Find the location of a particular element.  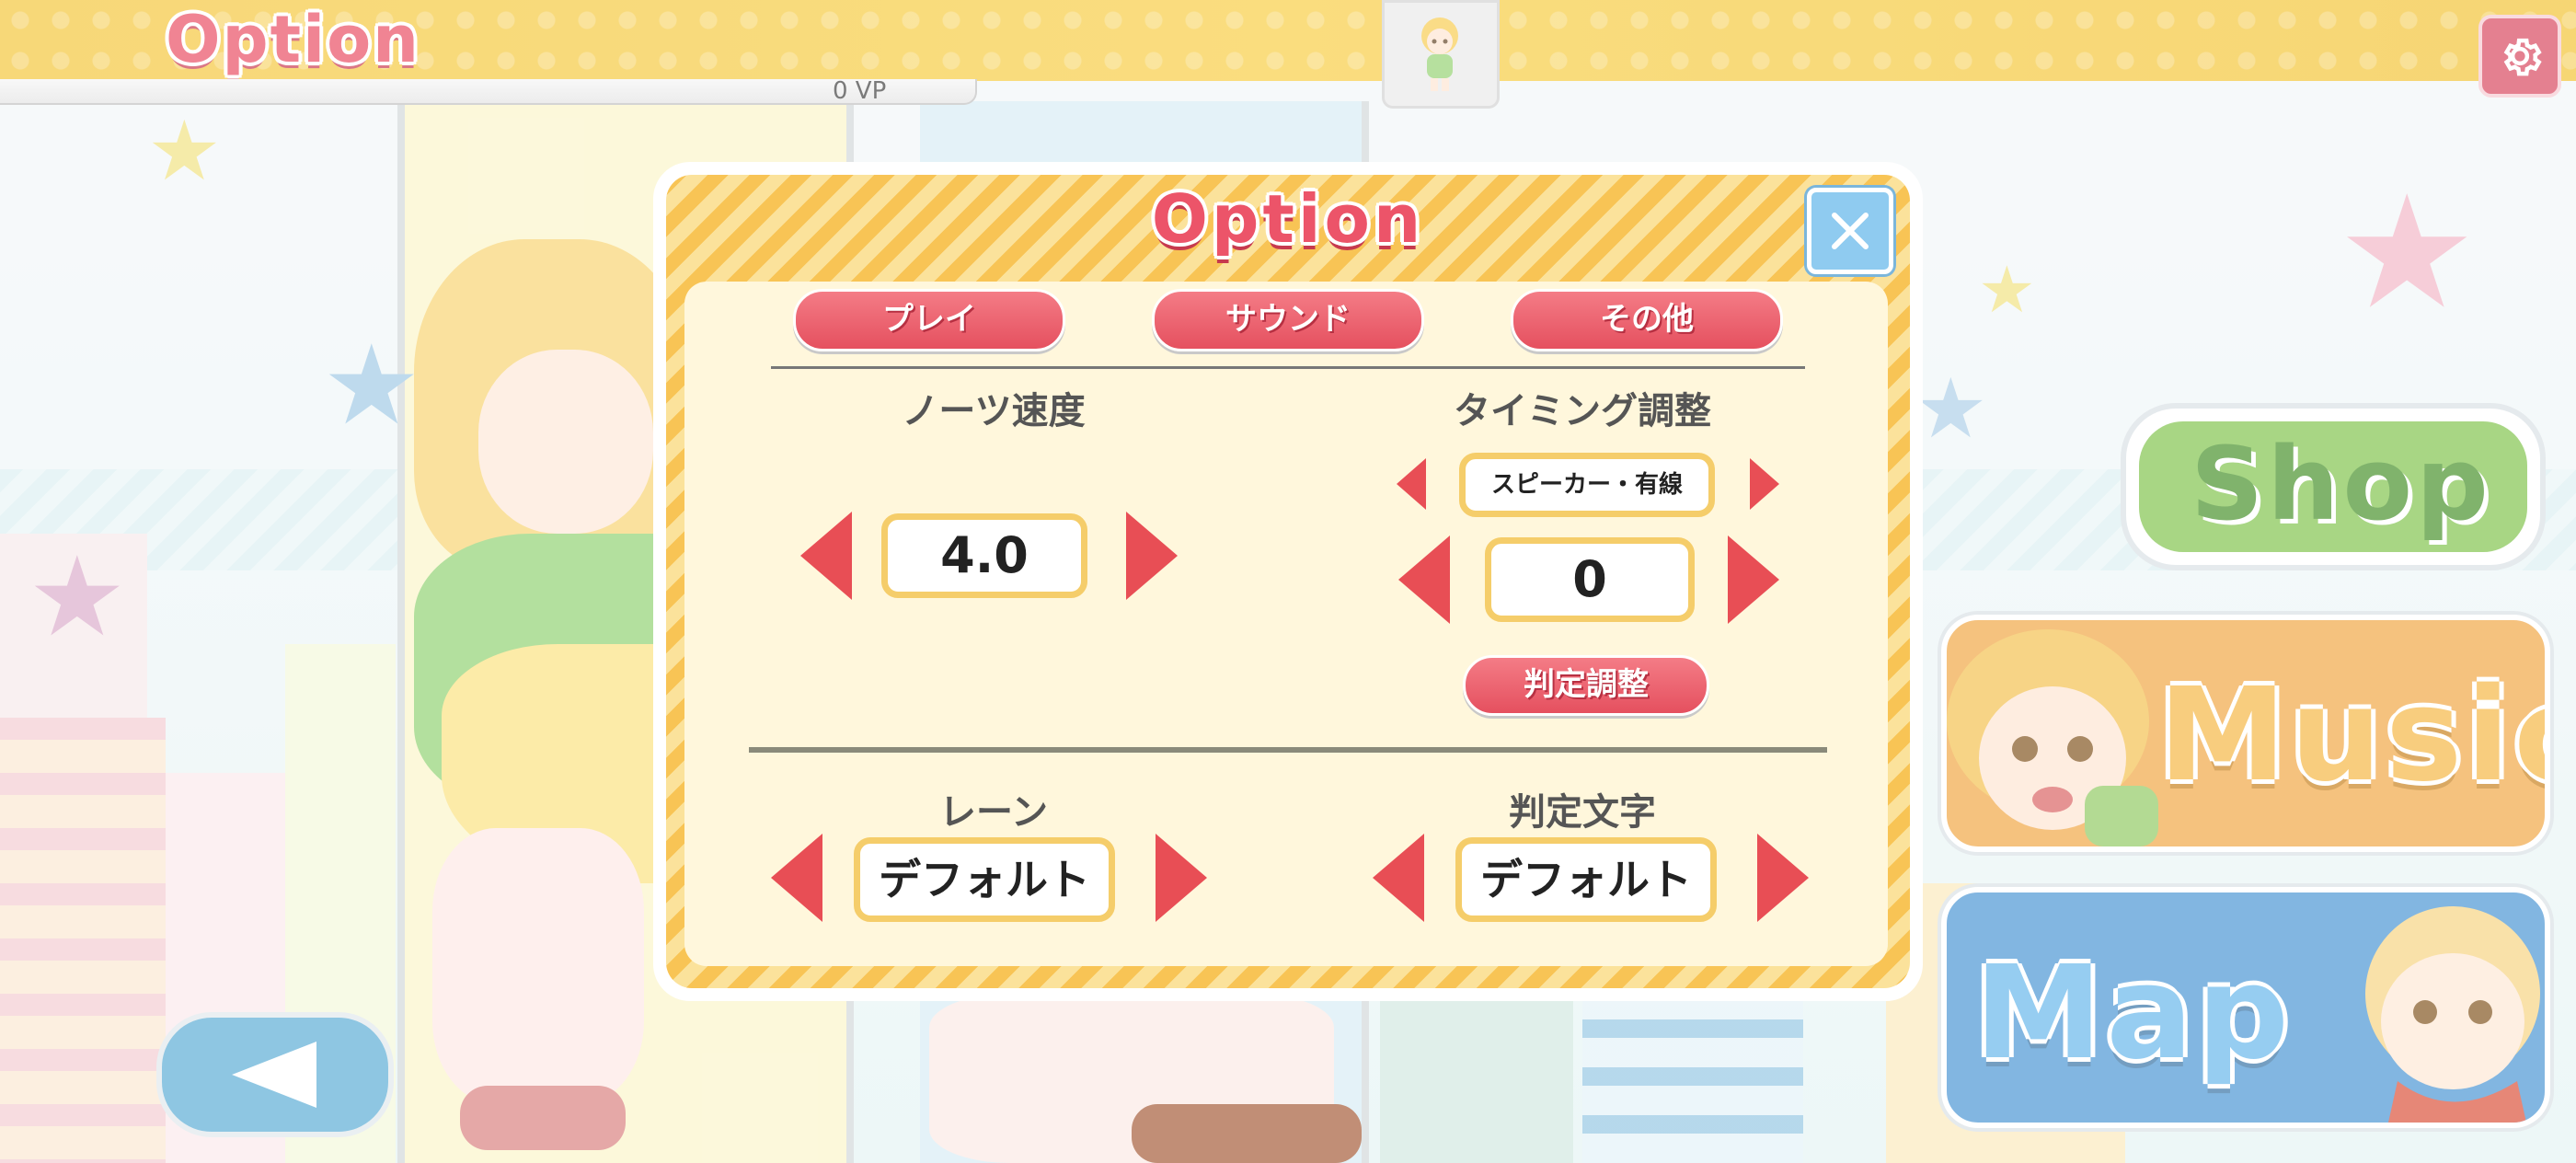

close-icon is located at coordinates (1850, 231).